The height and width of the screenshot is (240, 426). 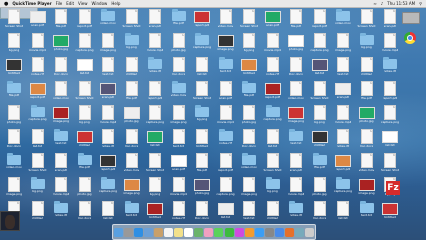 I want to click on notes-icon, so click(x=179, y=232).